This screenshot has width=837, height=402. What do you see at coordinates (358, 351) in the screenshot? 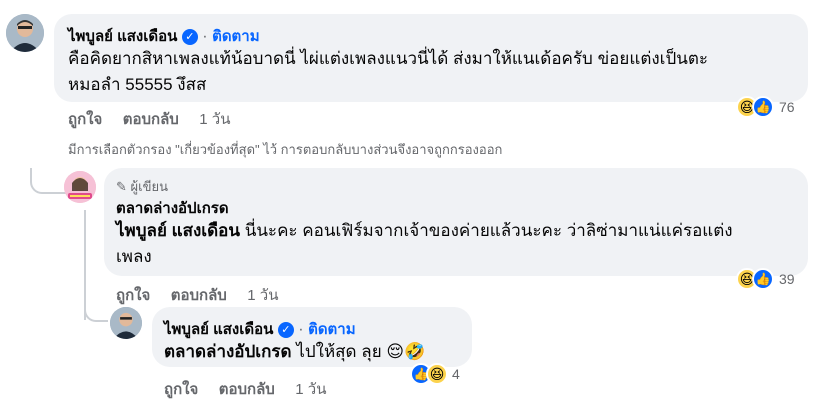
I see `comment-text-line: ไปให้สุด ลุย 😌🤣` at bounding box center [358, 351].